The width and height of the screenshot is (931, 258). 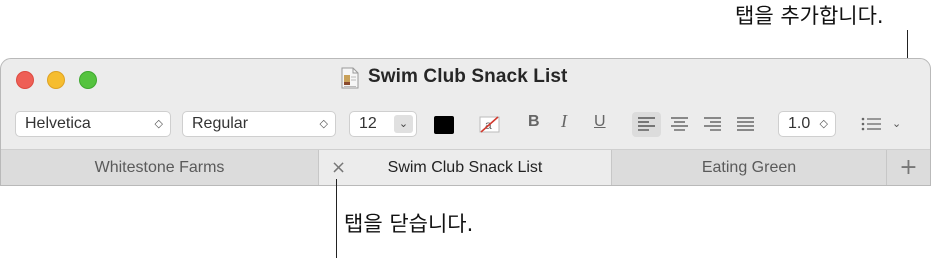 I want to click on tab-label: Swim Club Snack List, so click(x=465, y=167).